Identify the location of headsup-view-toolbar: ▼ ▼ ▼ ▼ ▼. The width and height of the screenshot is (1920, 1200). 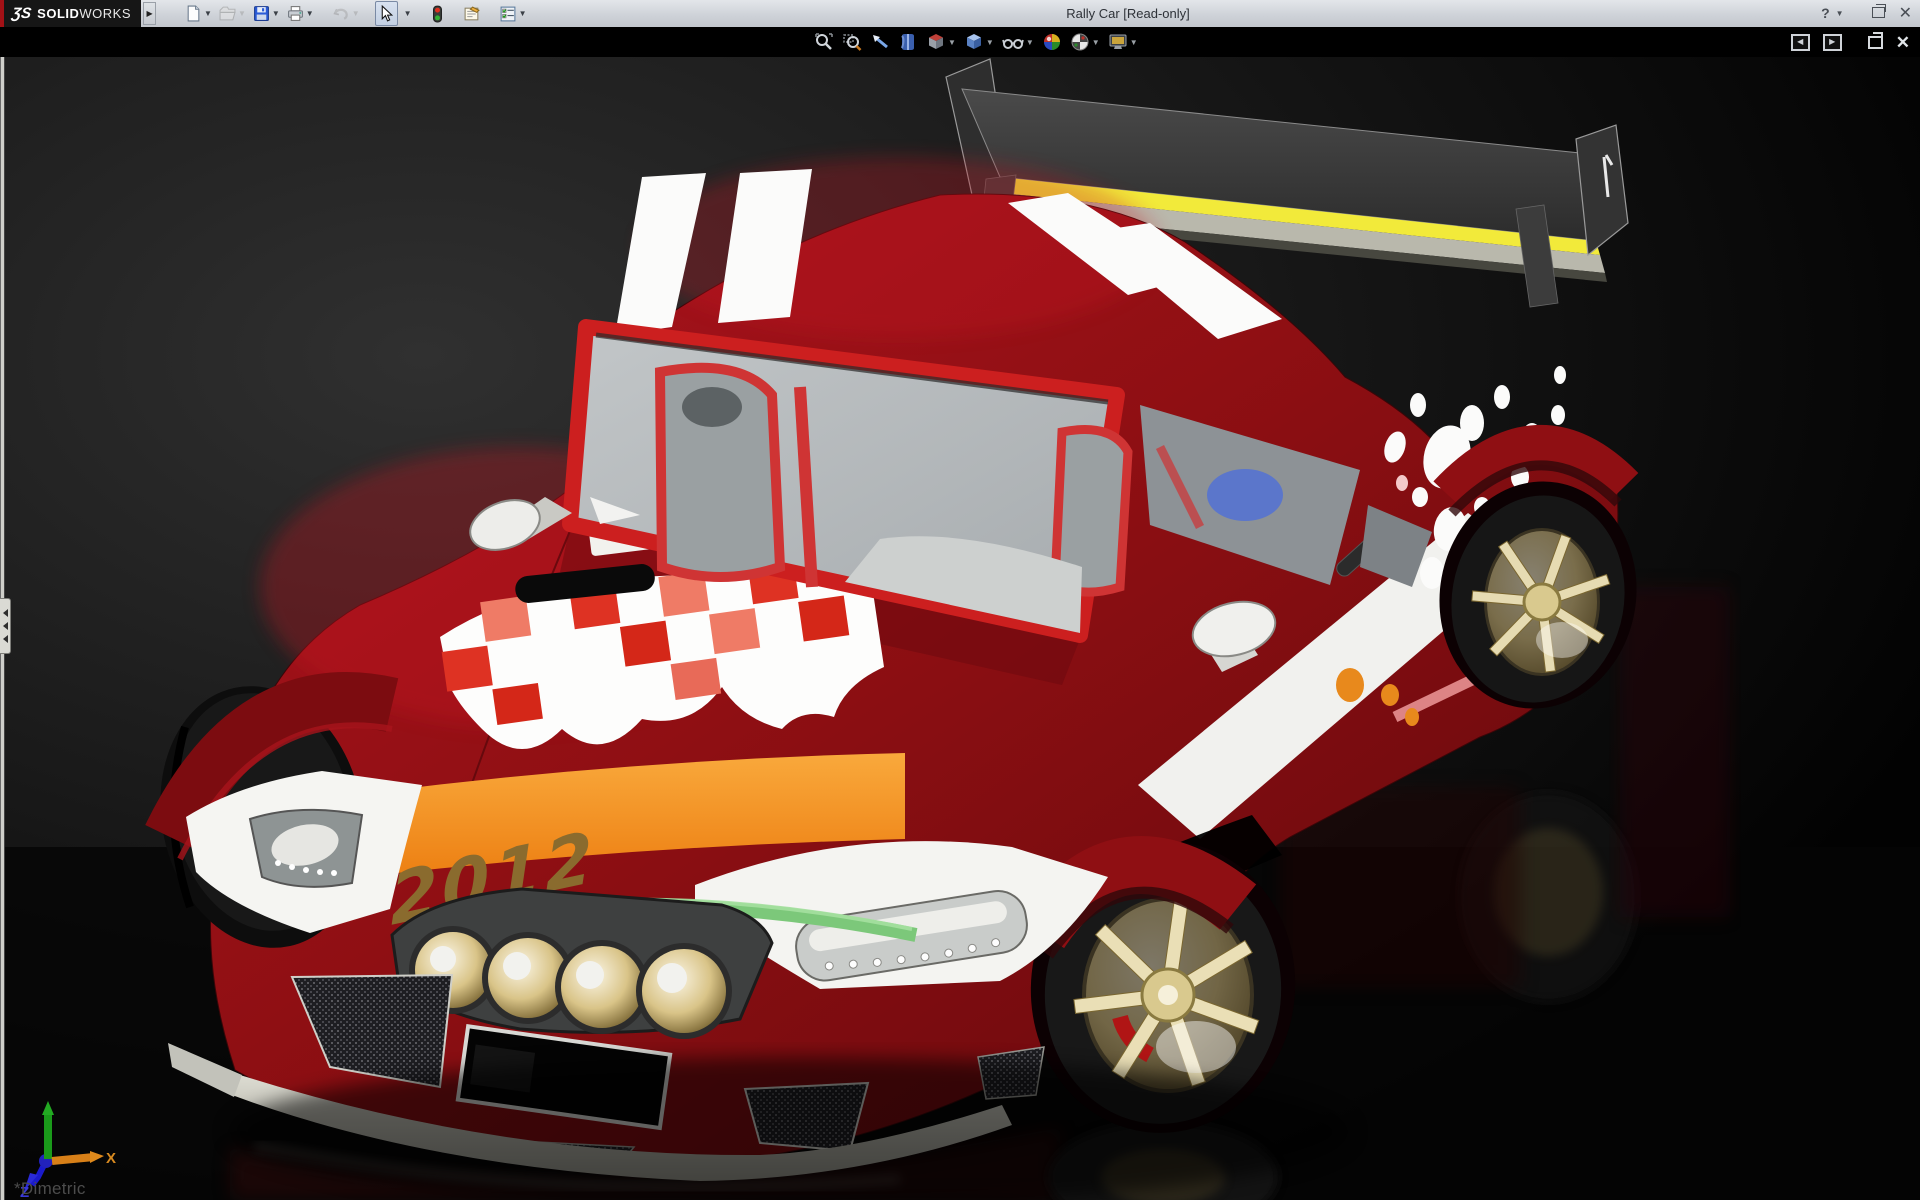
(976, 42).